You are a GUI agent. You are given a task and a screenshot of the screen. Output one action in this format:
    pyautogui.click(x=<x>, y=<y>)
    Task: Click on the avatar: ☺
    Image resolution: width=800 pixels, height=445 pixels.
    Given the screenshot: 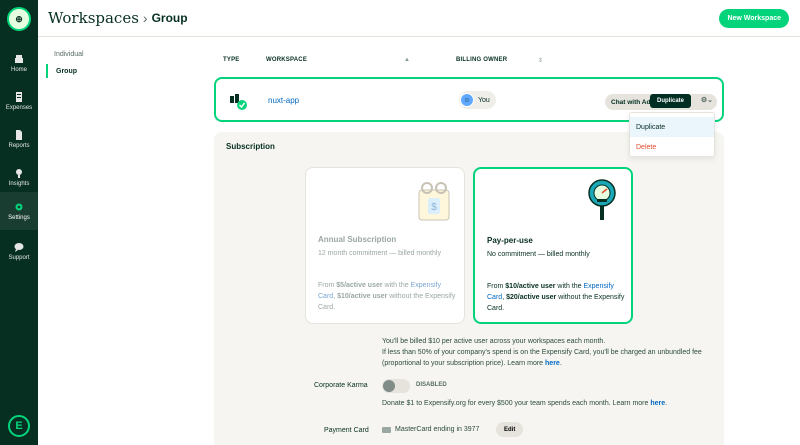 What is the action you would take?
    pyautogui.click(x=467, y=100)
    